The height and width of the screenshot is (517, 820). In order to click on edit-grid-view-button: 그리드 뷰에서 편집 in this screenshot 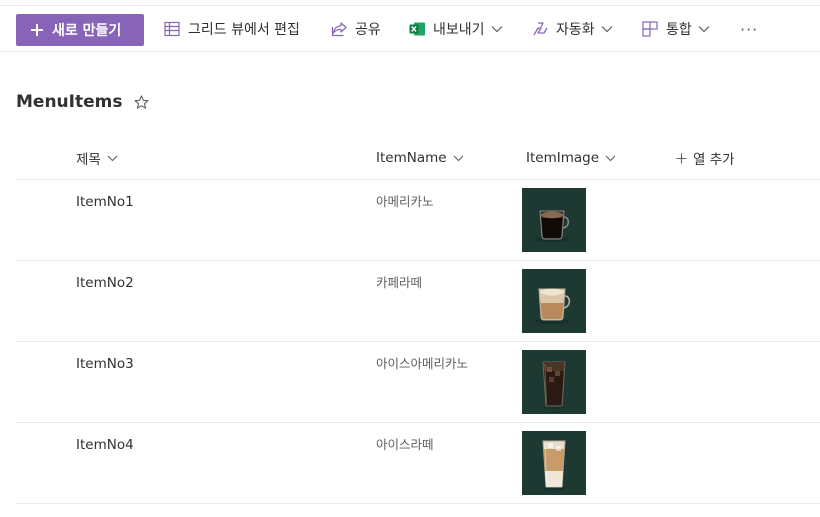, I will do `click(231, 29)`.